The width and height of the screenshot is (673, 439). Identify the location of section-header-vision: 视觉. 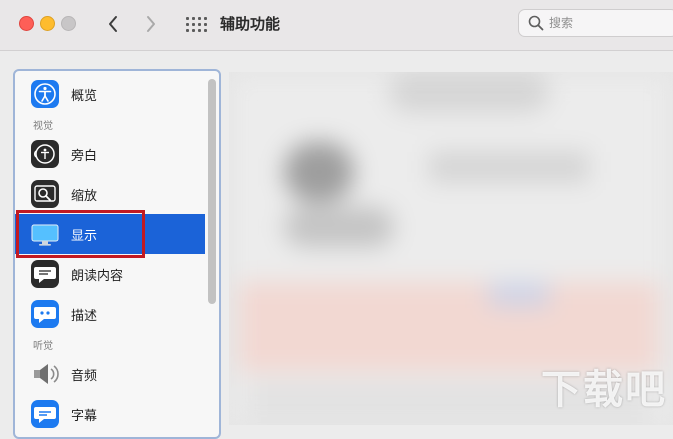
(43, 126).